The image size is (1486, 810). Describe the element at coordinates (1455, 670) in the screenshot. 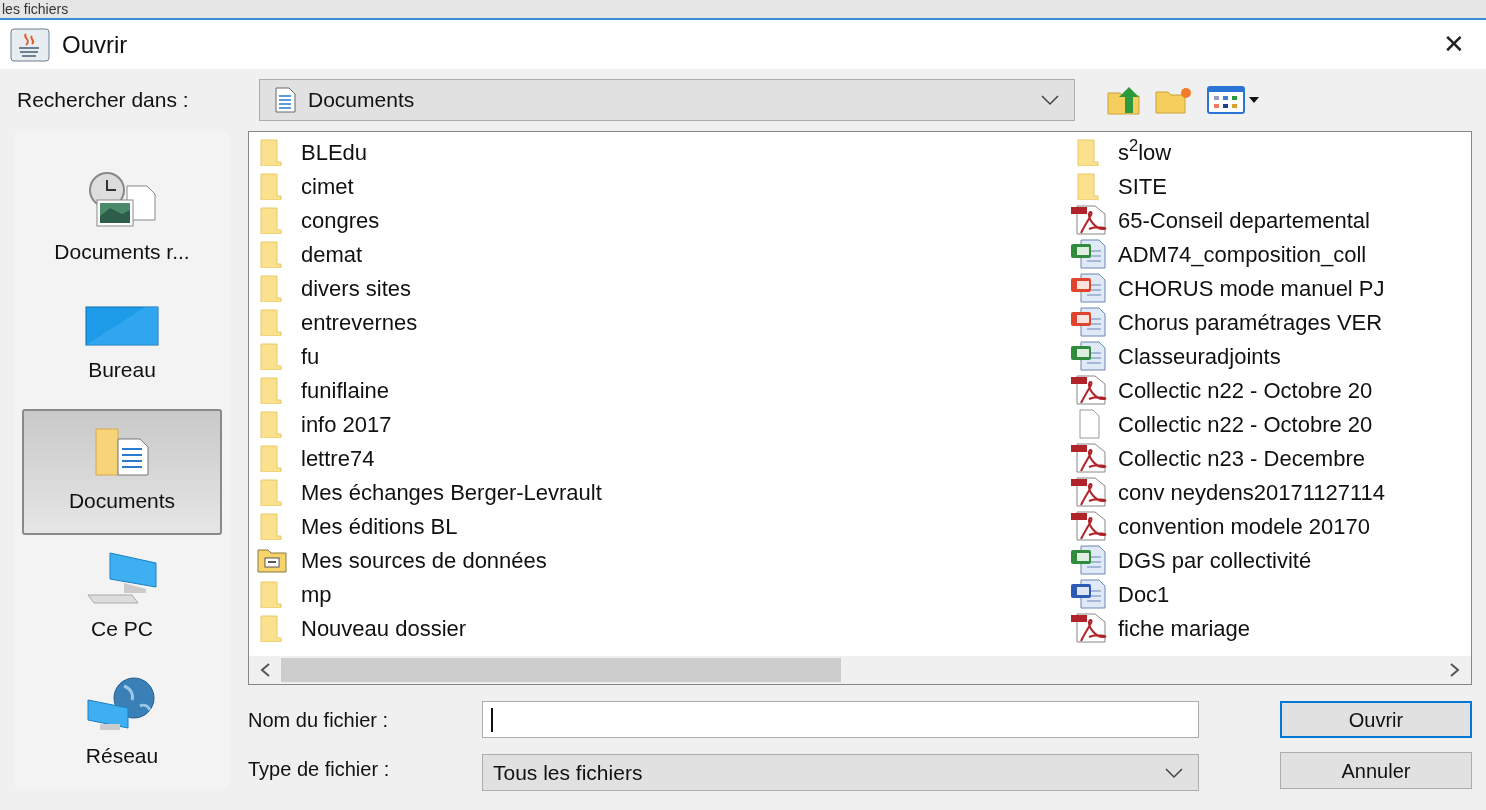

I see `scroll-right-icon` at that location.